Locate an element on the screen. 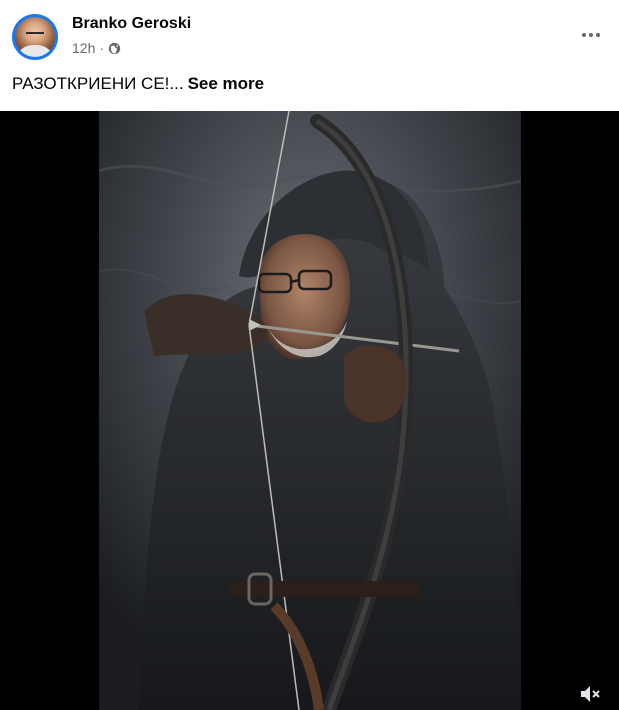 The image size is (619, 710). post-time: 12h is located at coordinates (83, 48).